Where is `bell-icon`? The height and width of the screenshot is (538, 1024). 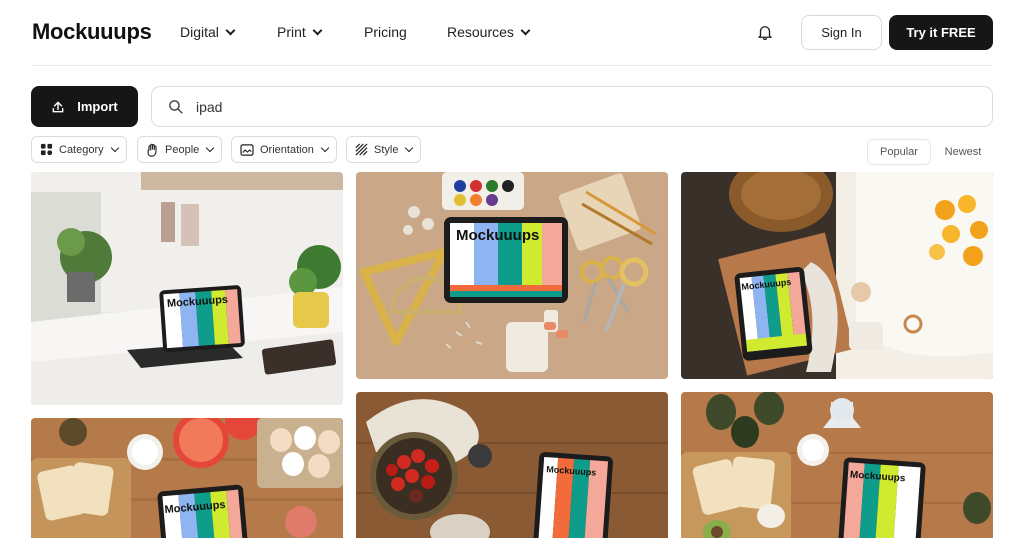 bell-icon is located at coordinates (765, 32).